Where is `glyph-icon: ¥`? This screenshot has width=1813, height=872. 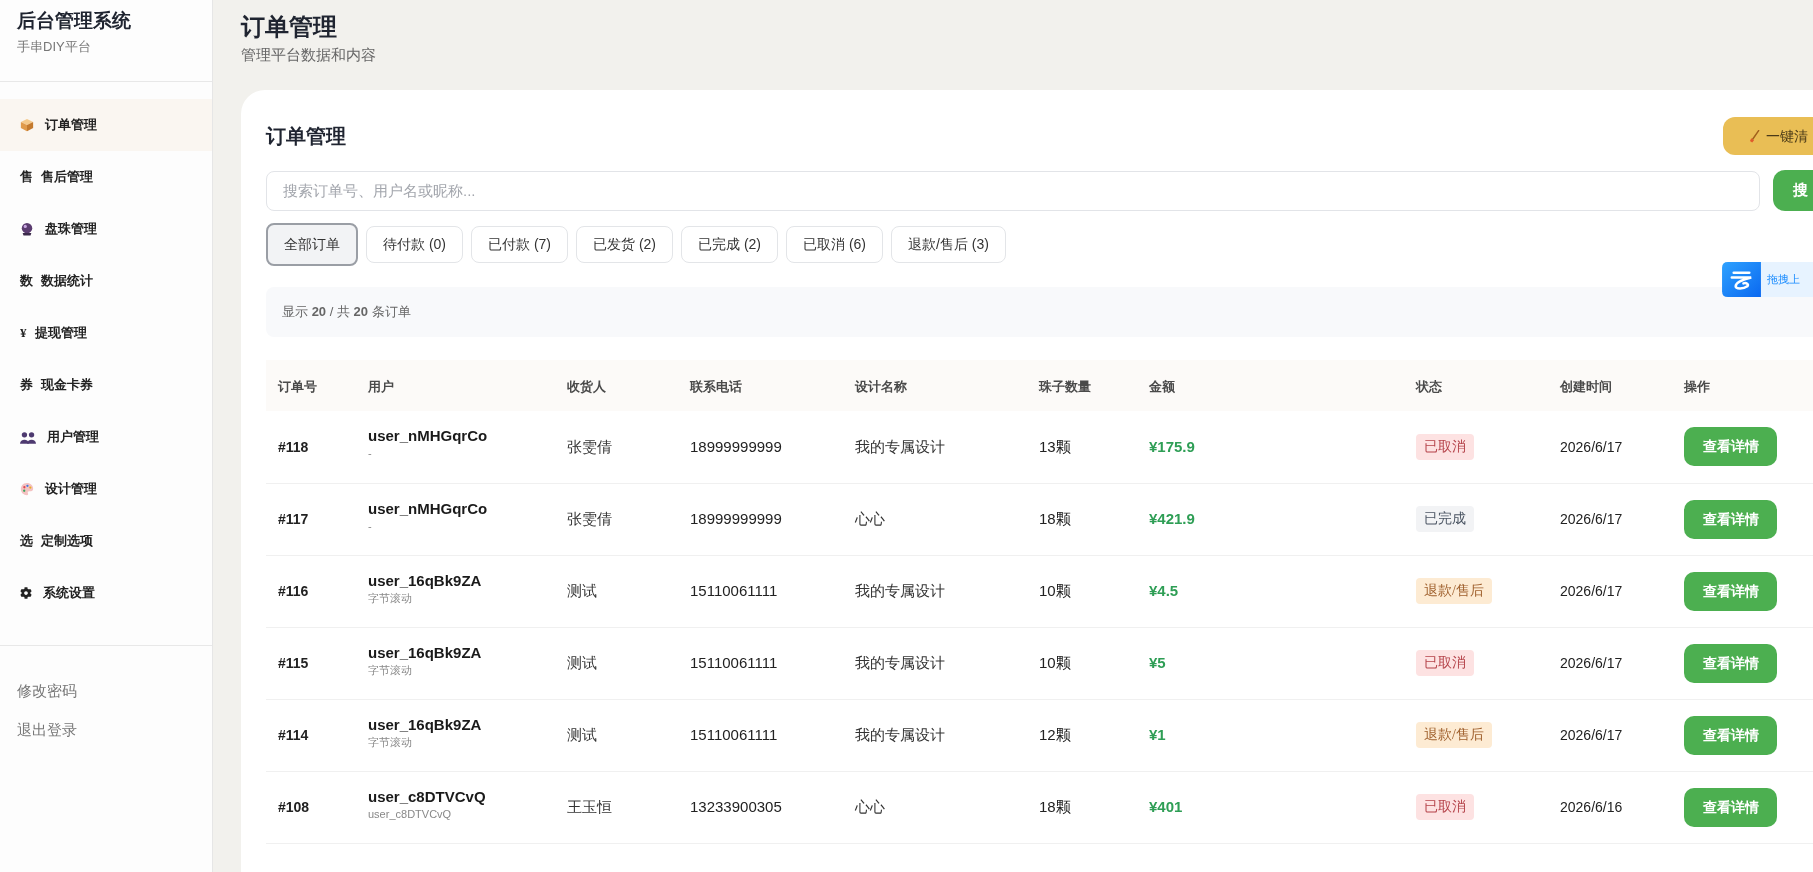 glyph-icon: ¥ is located at coordinates (23, 333).